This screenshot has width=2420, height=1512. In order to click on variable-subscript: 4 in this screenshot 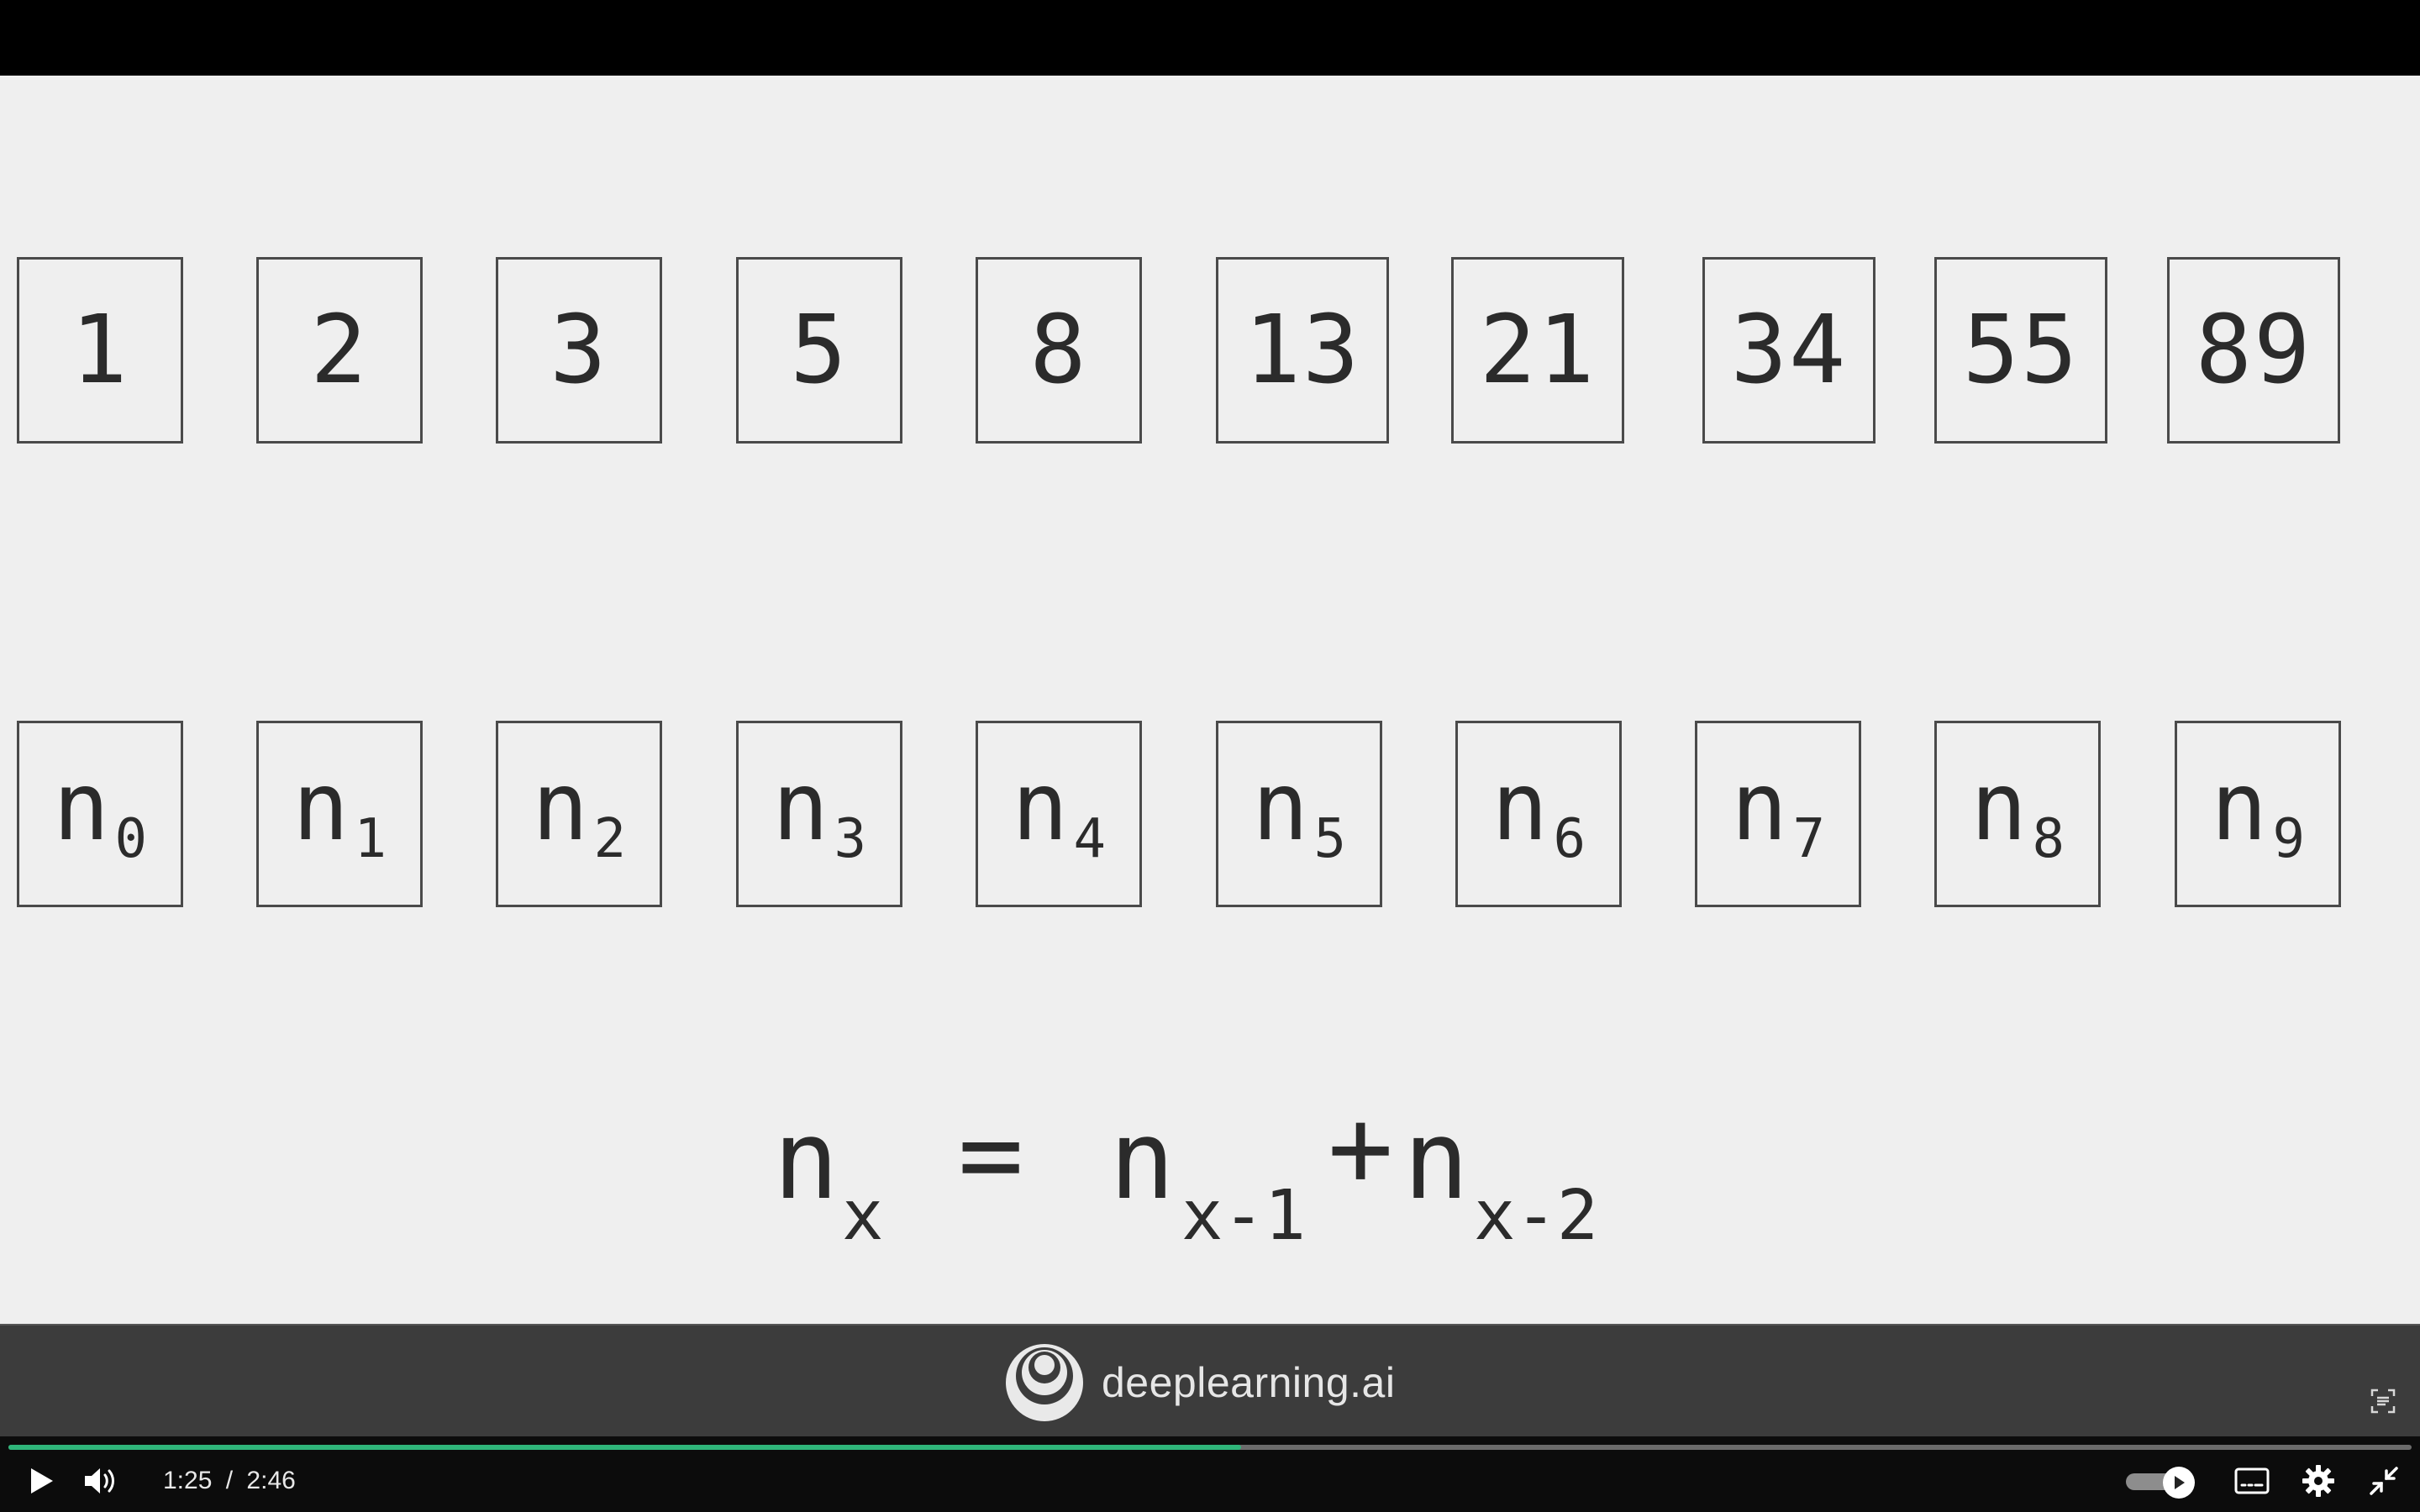, I will do `click(1089, 839)`.